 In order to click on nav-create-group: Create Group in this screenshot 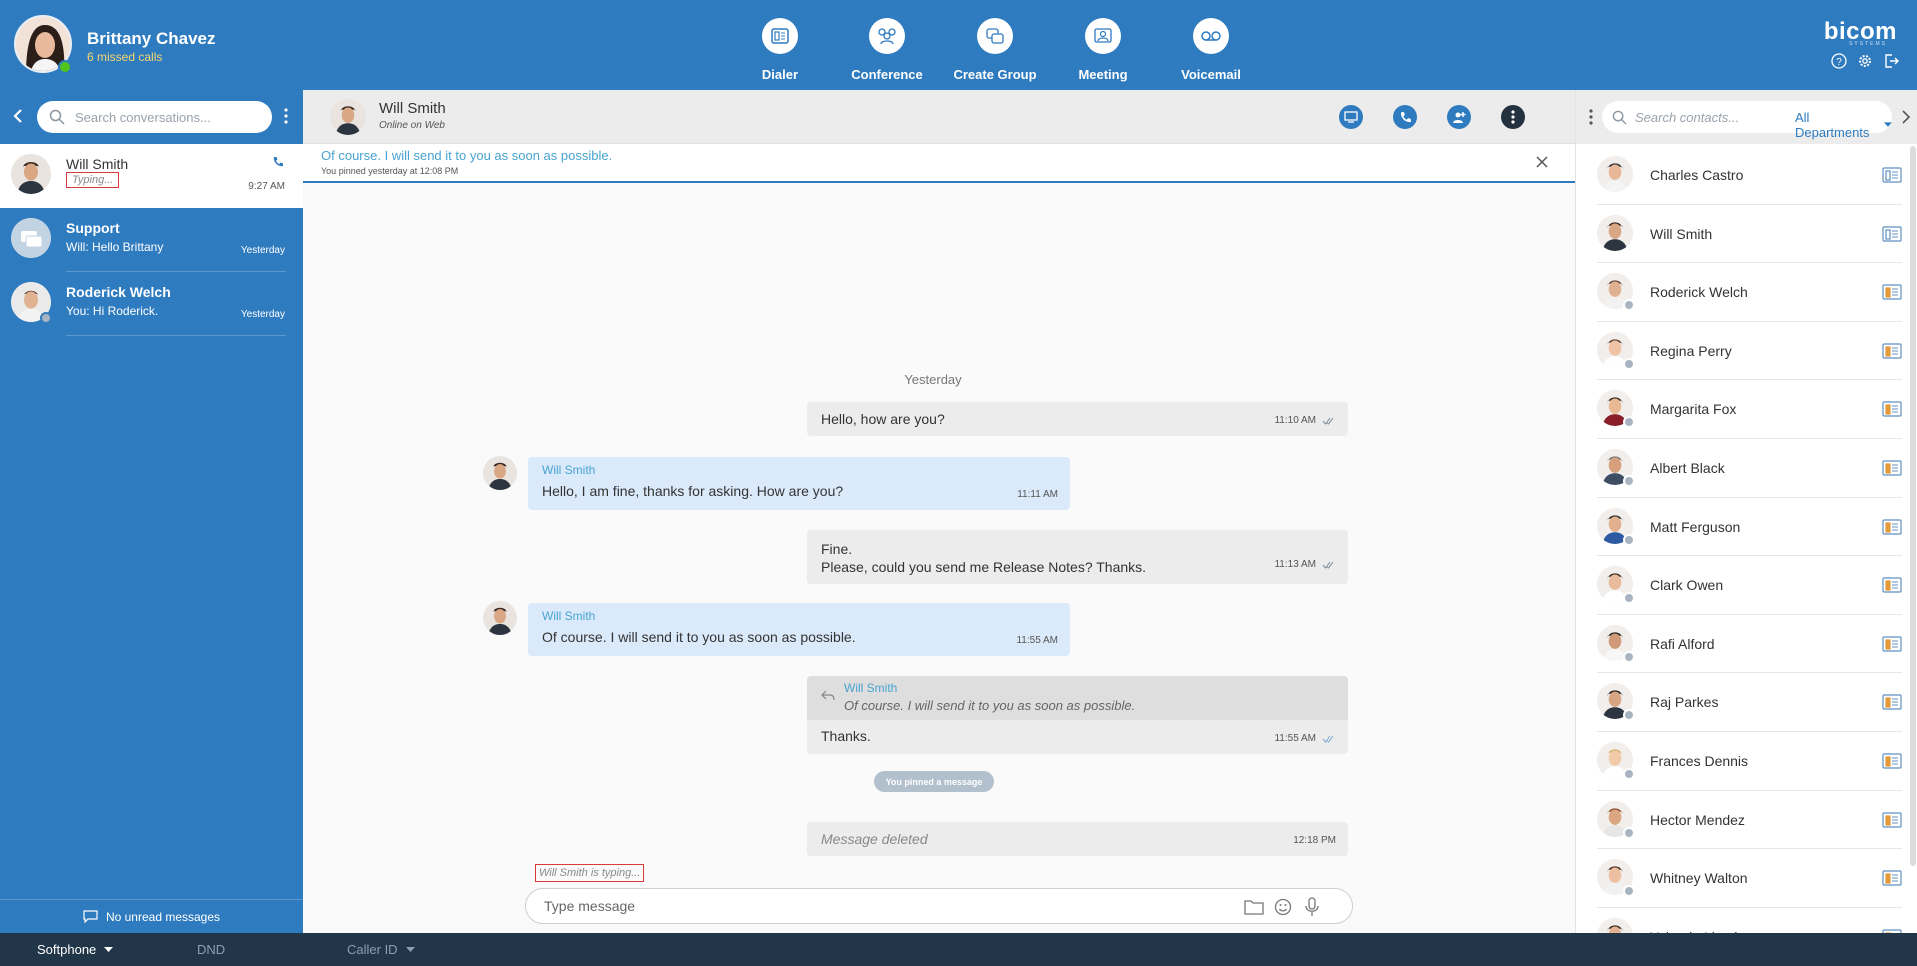, I will do `click(995, 50)`.